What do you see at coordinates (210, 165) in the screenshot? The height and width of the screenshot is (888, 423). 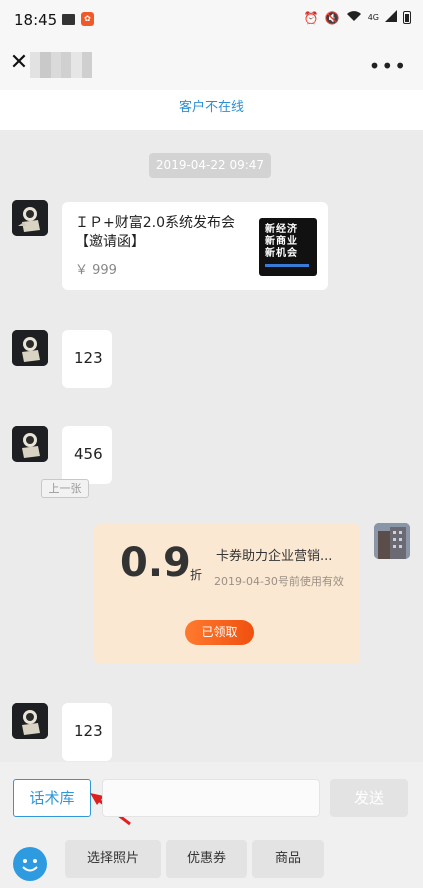 I see `message-timestamp: 2019-04-22 09:47` at bounding box center [210, 165].